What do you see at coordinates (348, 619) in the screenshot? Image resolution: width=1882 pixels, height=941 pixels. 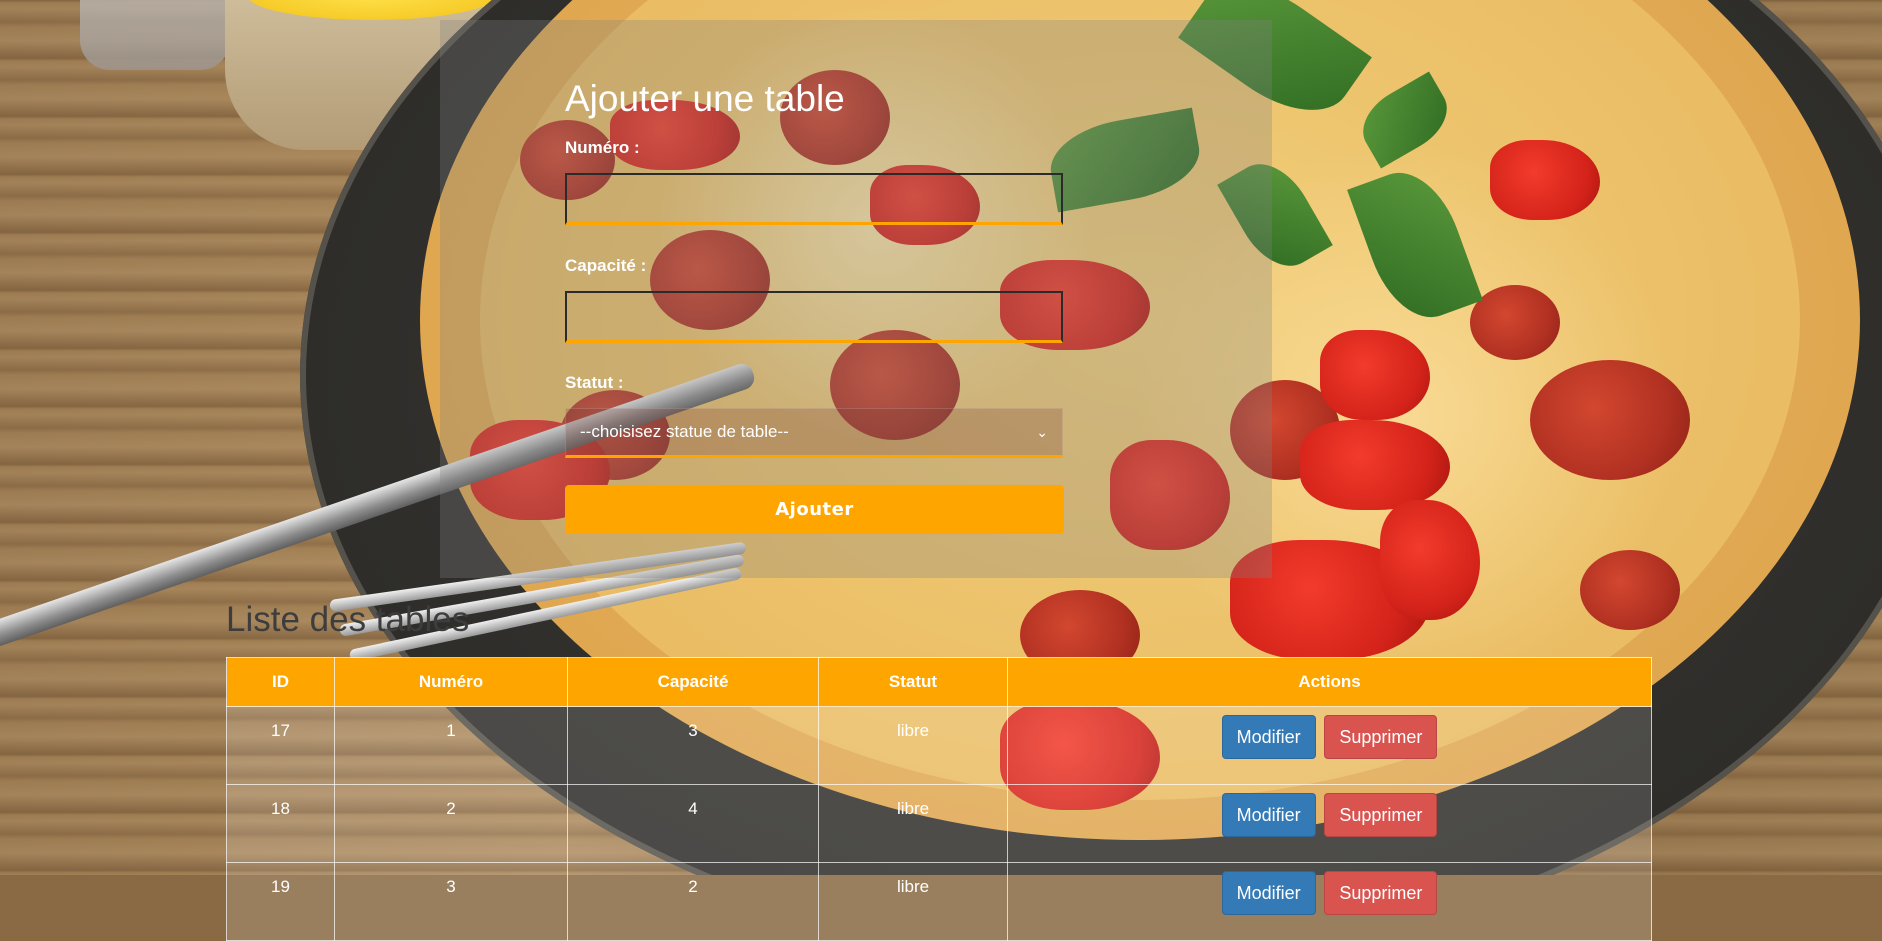 I see `list-title: Liste des tables` at bounding box center [348, 619].